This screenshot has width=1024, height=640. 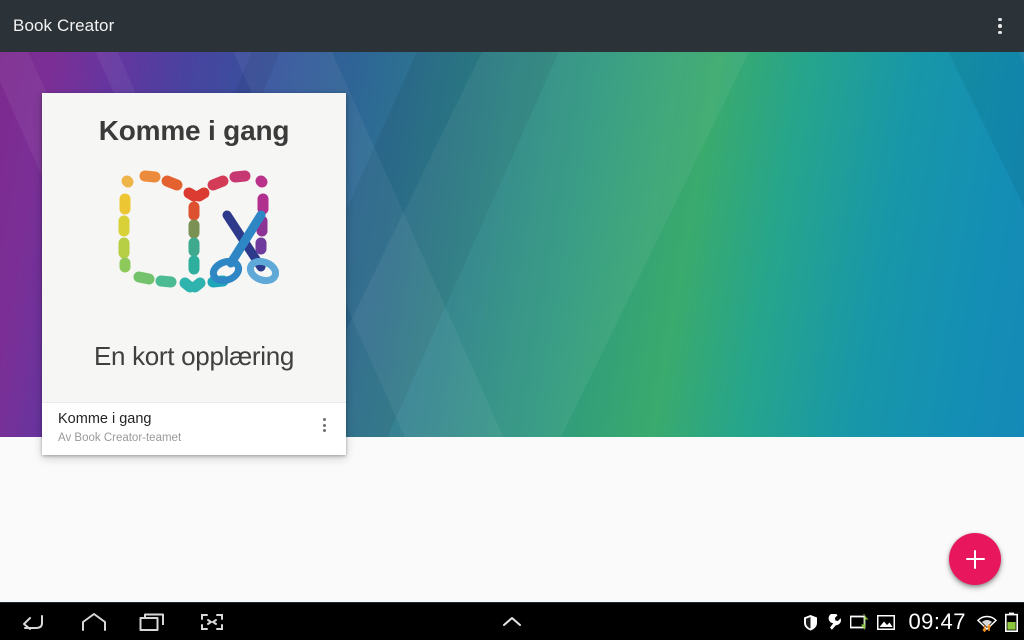 What do you see at coordinates (194, 428) in the screenshot?
I see `book-card-footer: Komme i gang Av Book Creator-teamet` at bounding box center [194, 428].